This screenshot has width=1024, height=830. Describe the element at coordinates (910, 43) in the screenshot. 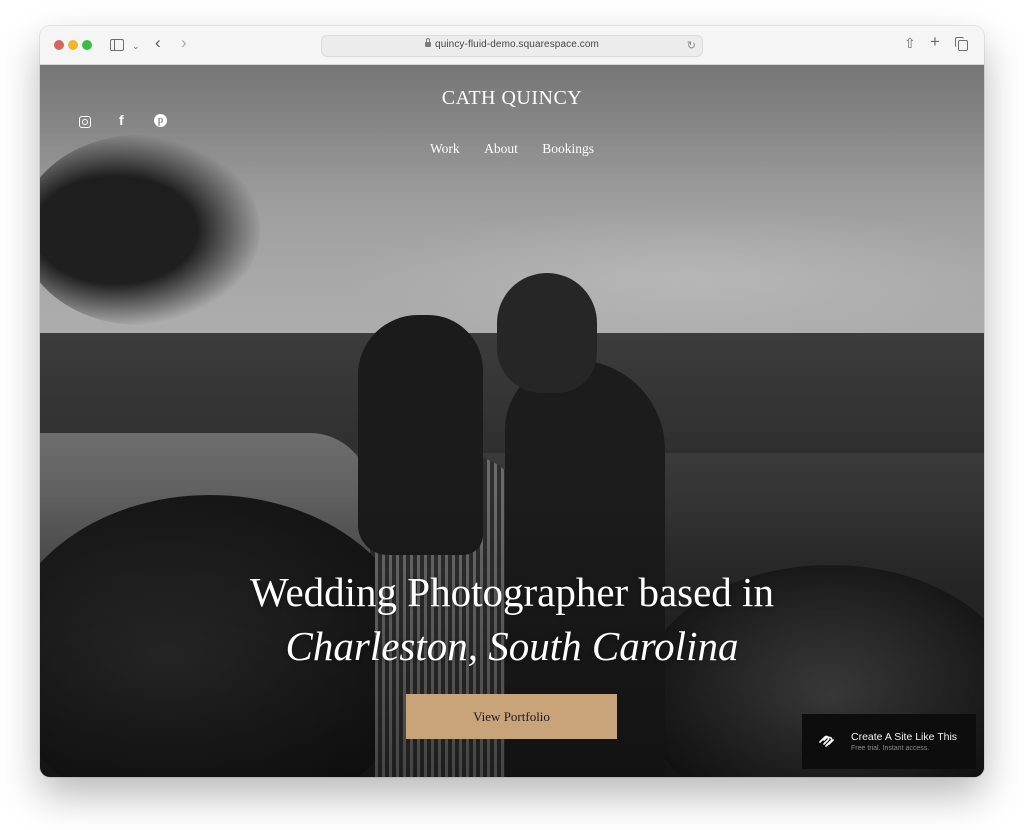

I see `share-button: ⇧` at that location.